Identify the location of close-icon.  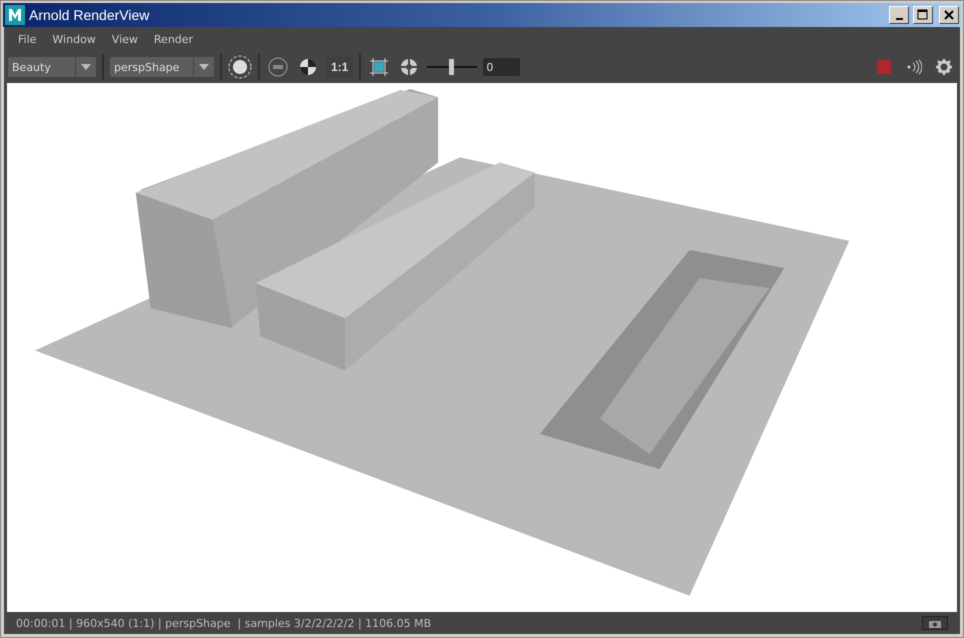
(949, 15).